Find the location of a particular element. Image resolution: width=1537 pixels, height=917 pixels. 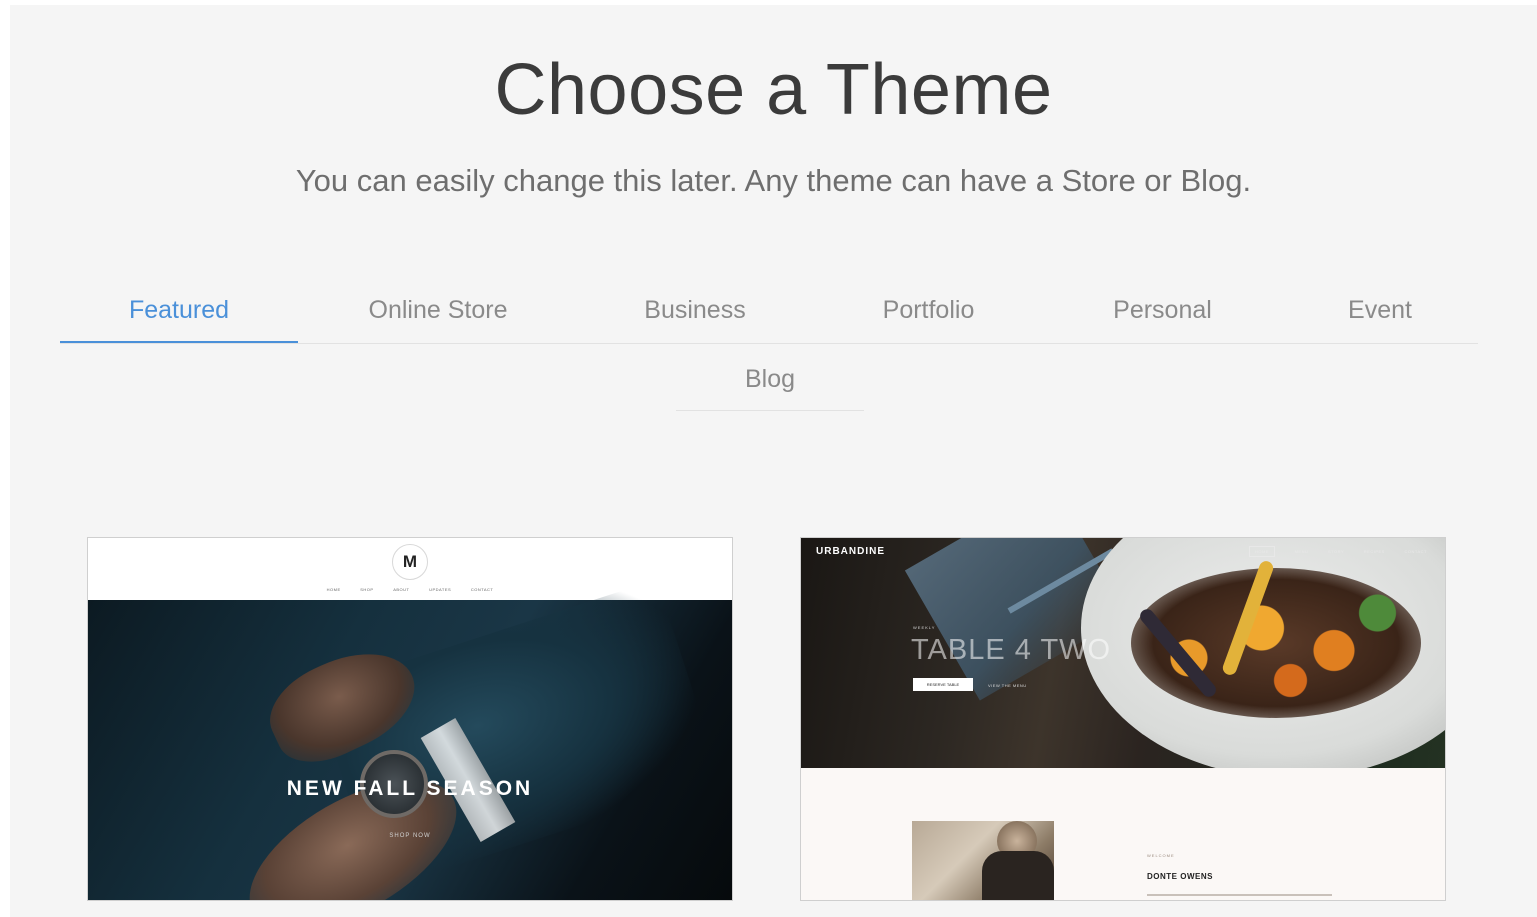

preview-nav-item: MENU is located at coordinates (1301, 551).